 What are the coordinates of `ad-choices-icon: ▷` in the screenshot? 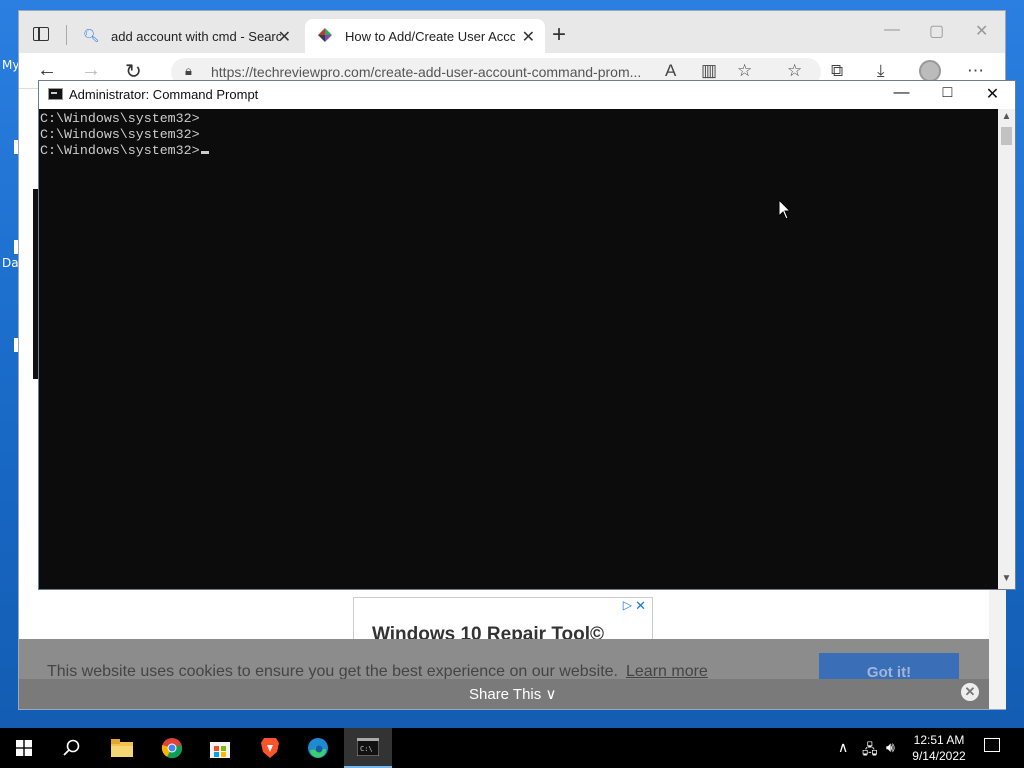 It's located at (627, 605).